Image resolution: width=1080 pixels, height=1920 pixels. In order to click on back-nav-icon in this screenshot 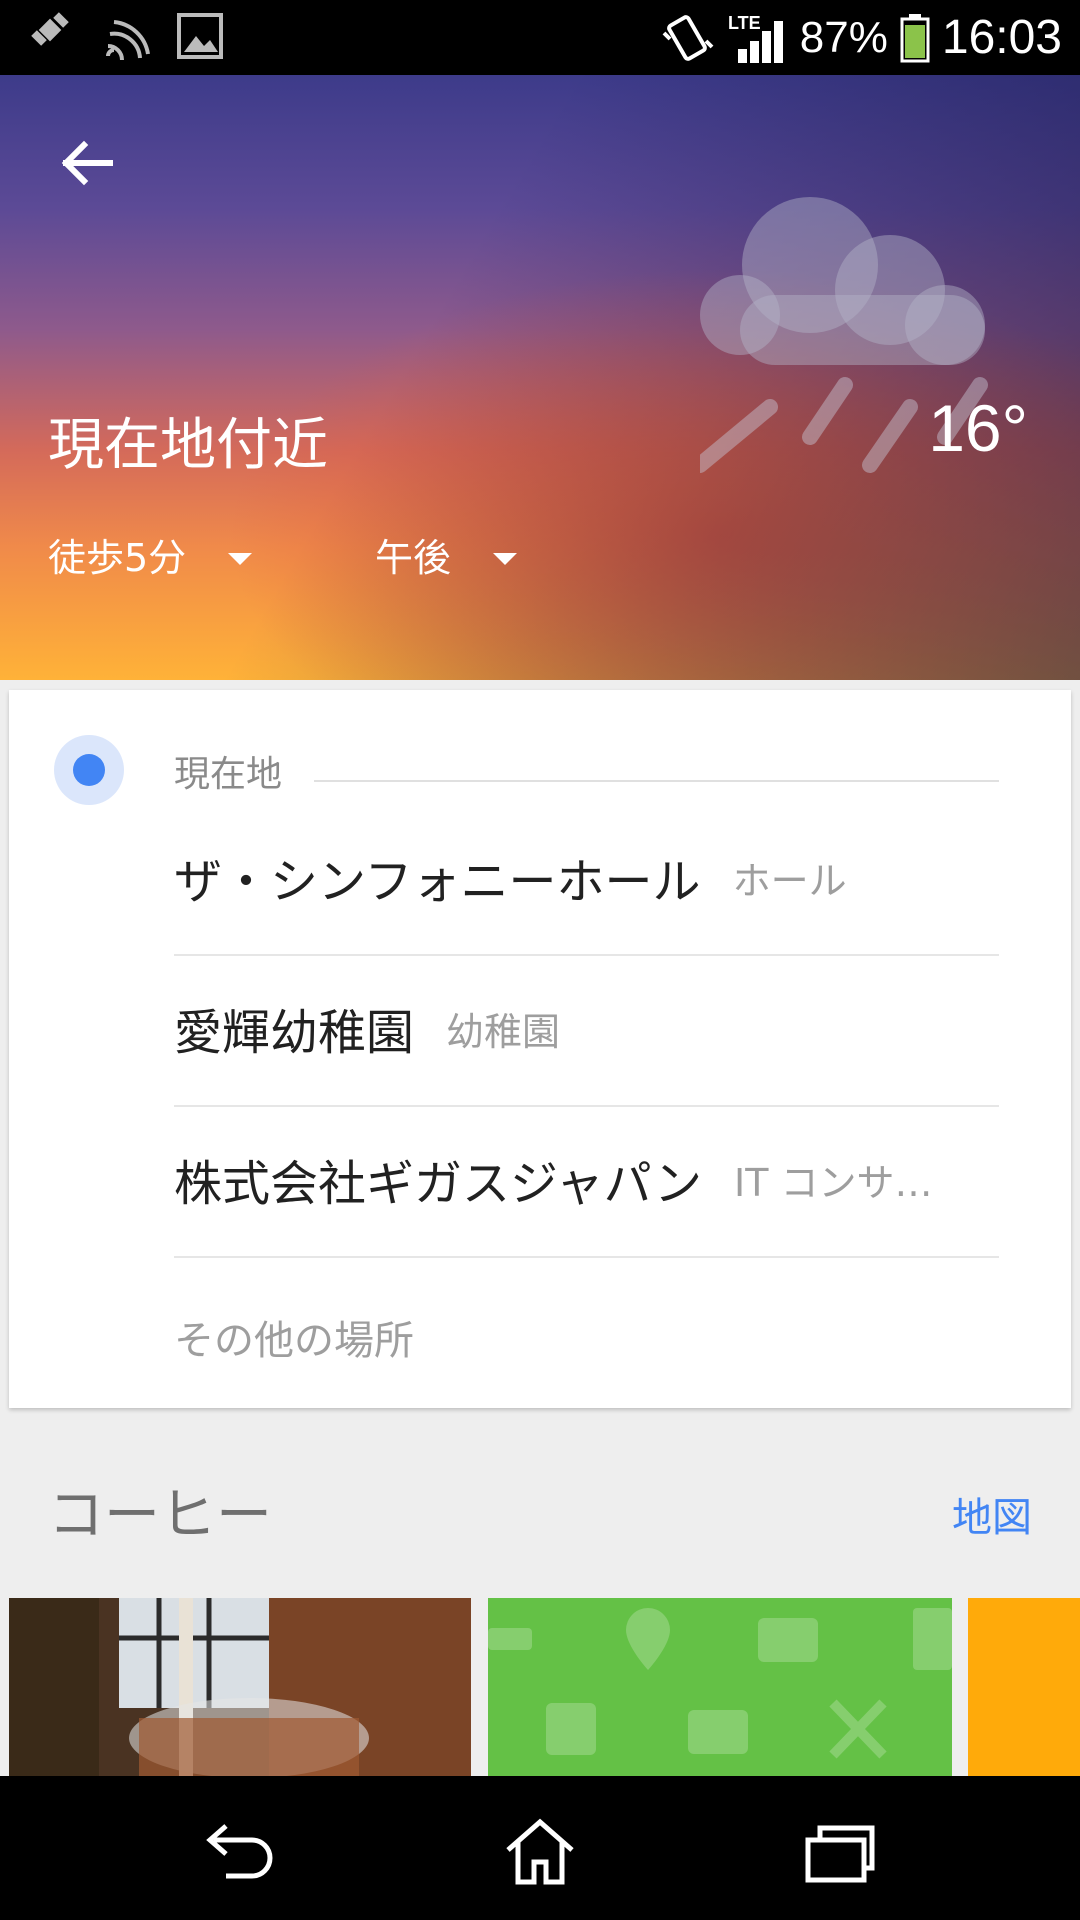, I will do `click(240, 1851)`.